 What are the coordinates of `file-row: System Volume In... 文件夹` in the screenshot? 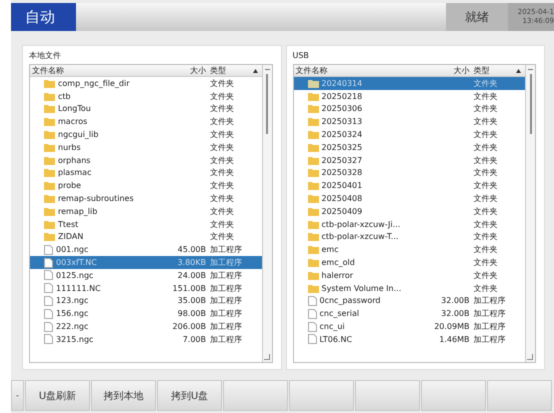 It's located at (409, 288).